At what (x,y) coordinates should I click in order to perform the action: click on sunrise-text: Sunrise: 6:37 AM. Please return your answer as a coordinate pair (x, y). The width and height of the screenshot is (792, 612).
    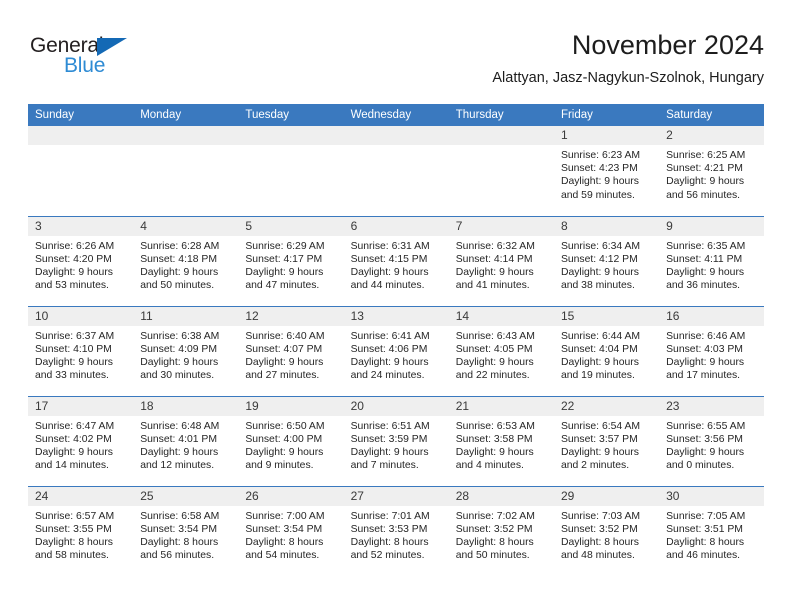
    Looking at the image, I should click on (75, 336).